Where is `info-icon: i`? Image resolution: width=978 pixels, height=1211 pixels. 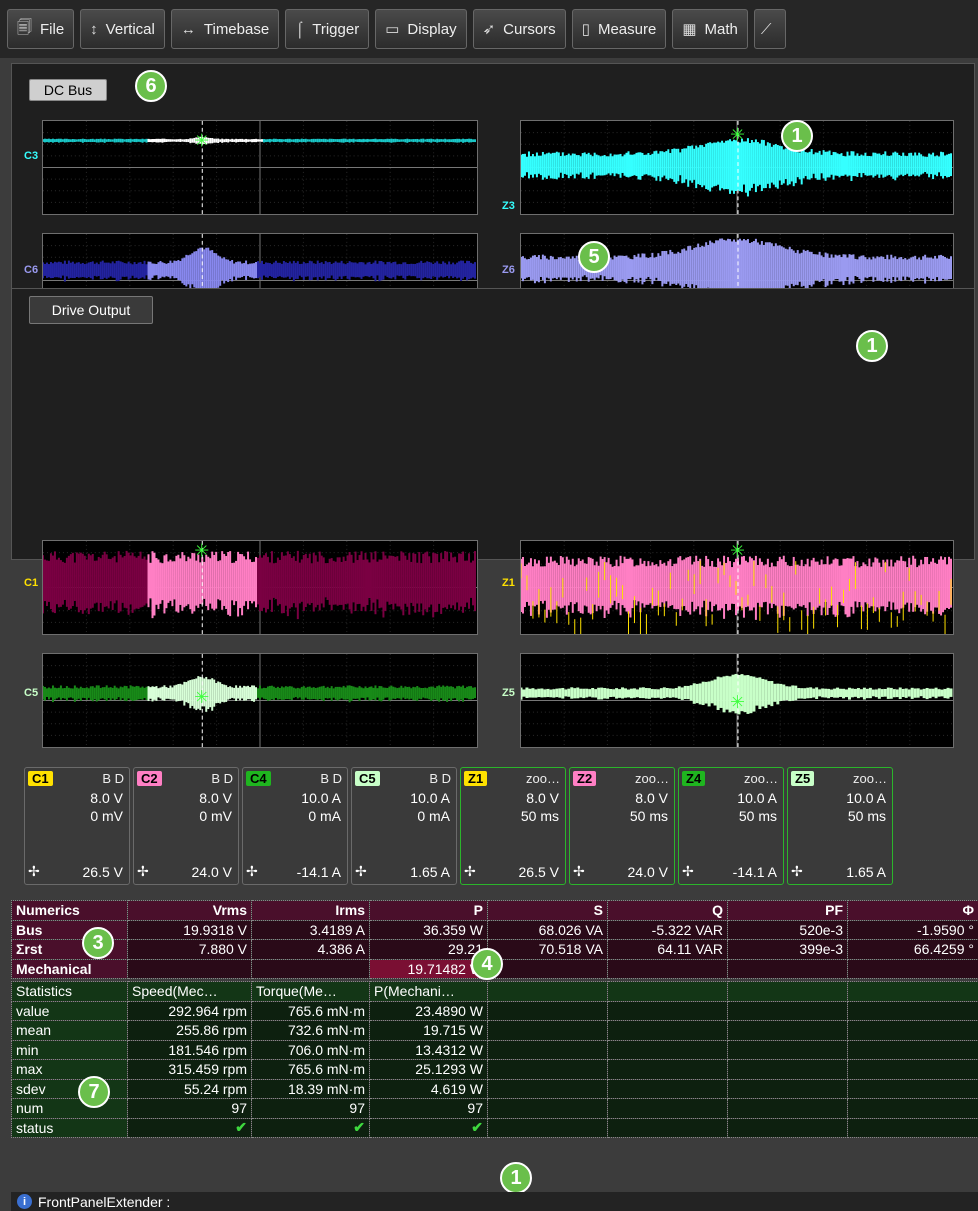 info-icon: i is located at coordinates (24, 1201).